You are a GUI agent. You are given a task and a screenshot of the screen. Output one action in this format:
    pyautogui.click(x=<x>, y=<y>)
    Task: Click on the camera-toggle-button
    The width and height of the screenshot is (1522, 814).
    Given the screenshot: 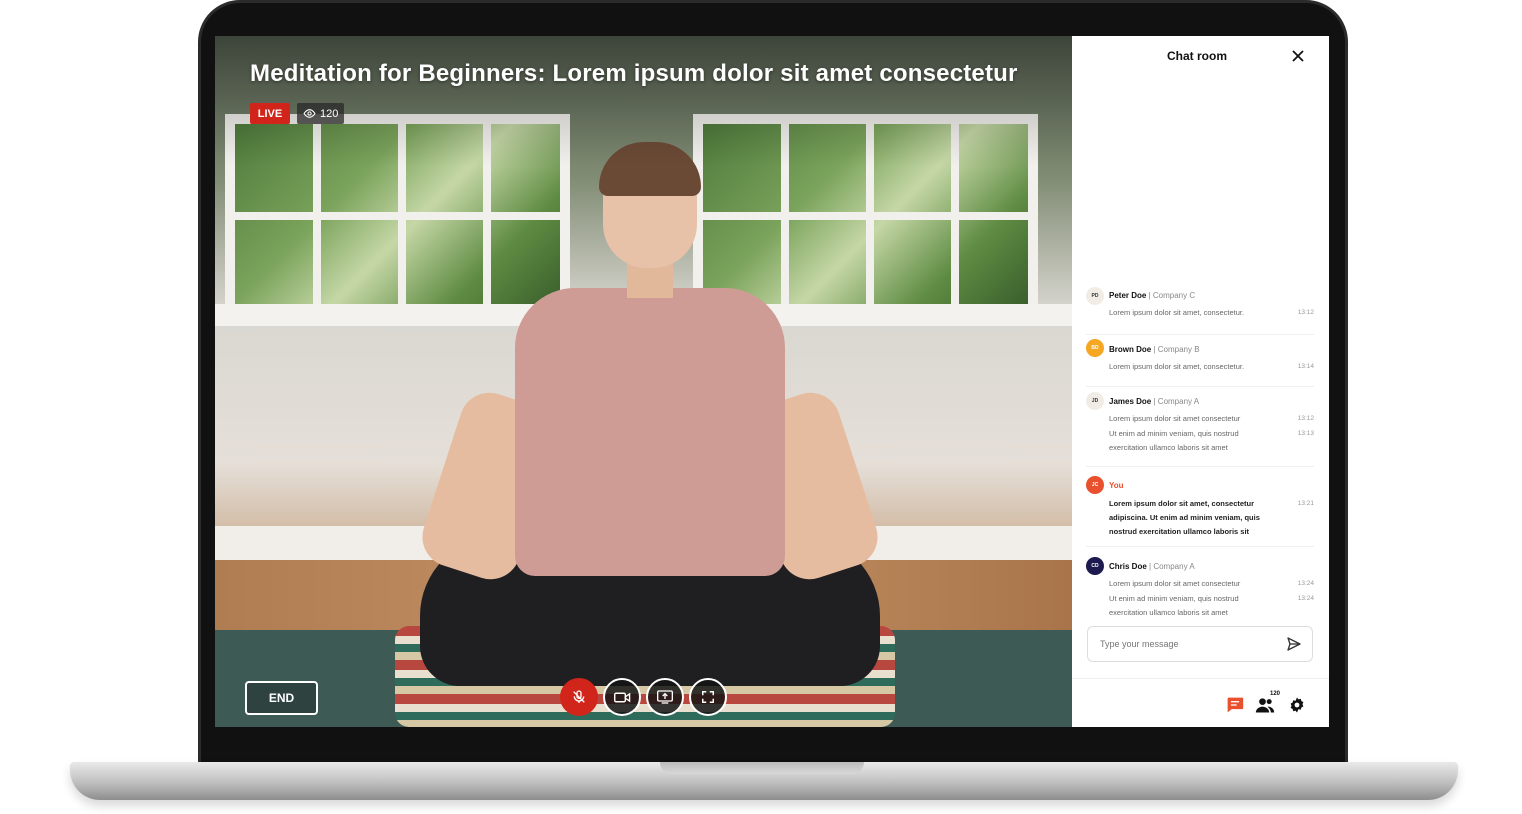 What is the action you would take?
    pyautogui.click(x=622, y=697)
    